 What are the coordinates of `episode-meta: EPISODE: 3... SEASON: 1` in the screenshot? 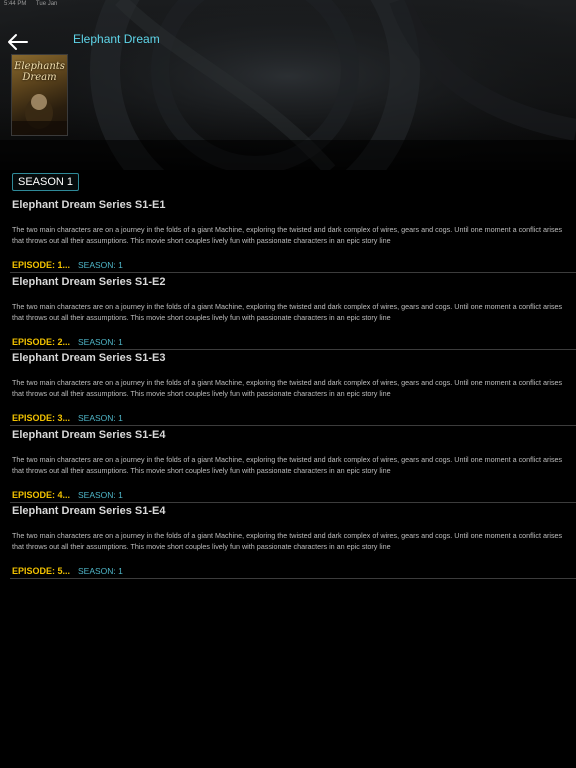 It's located at (67, 418).